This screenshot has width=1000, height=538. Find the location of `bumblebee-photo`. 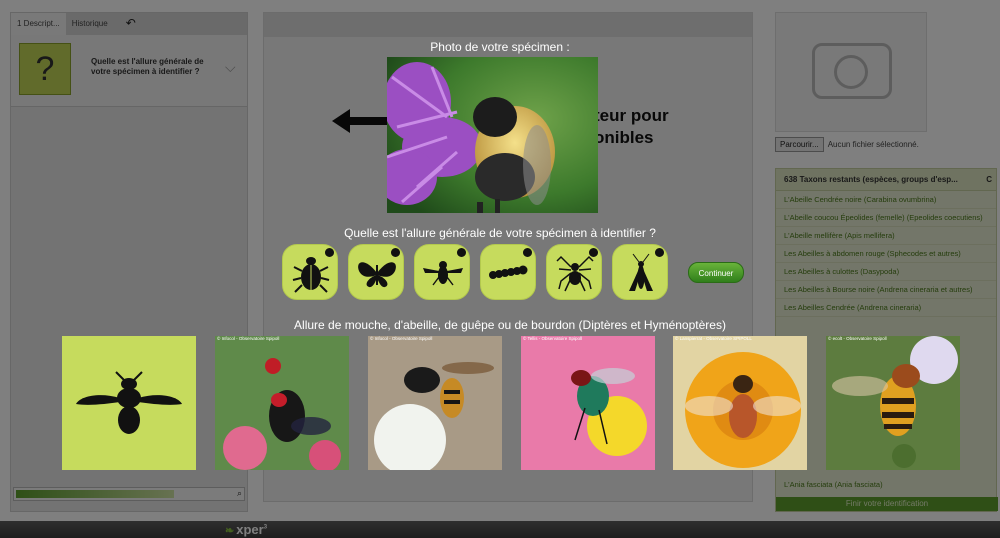

bumblebee-photo is located at coordinates (492, 135).